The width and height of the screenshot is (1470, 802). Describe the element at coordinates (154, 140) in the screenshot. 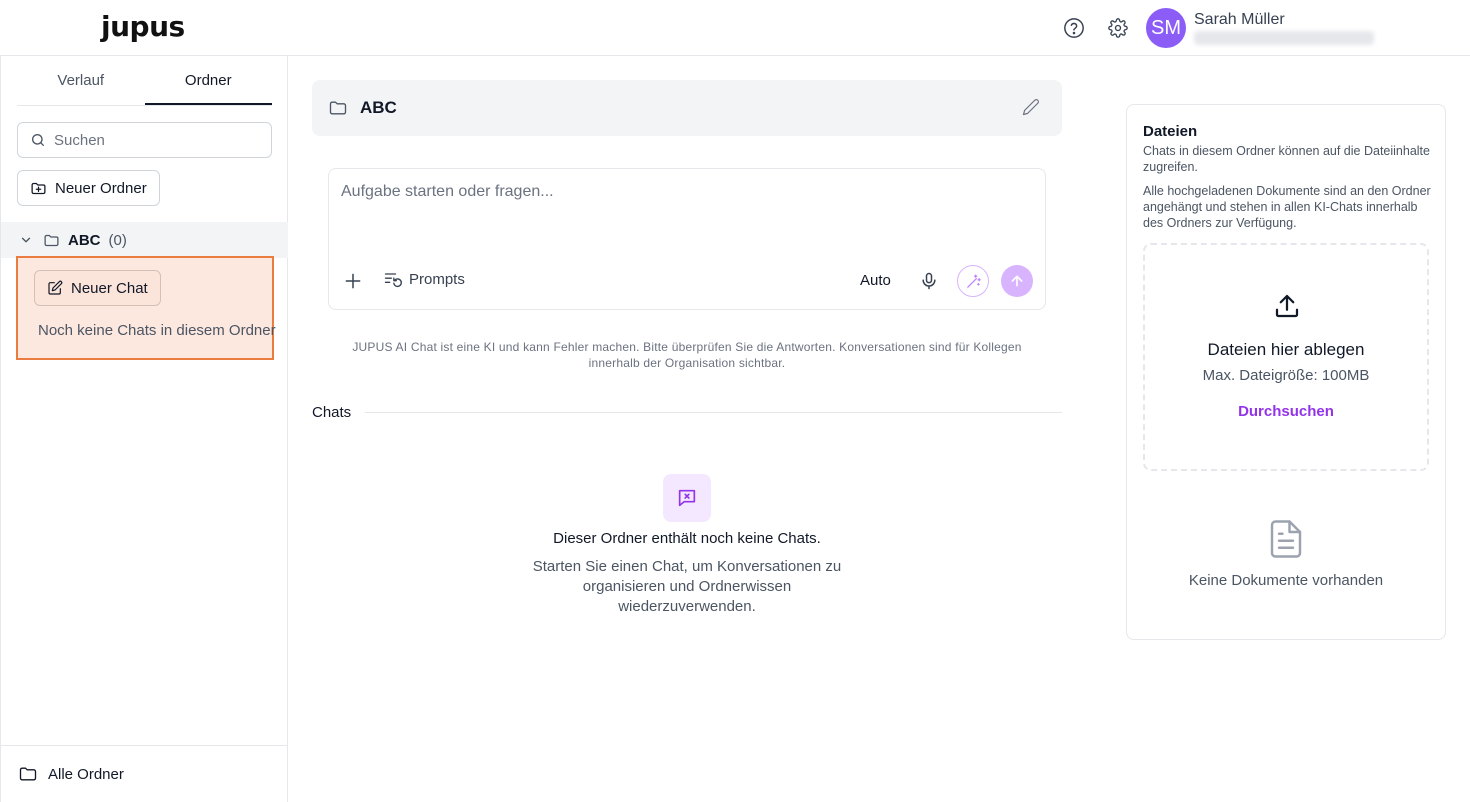

I see `search-input` at that location.